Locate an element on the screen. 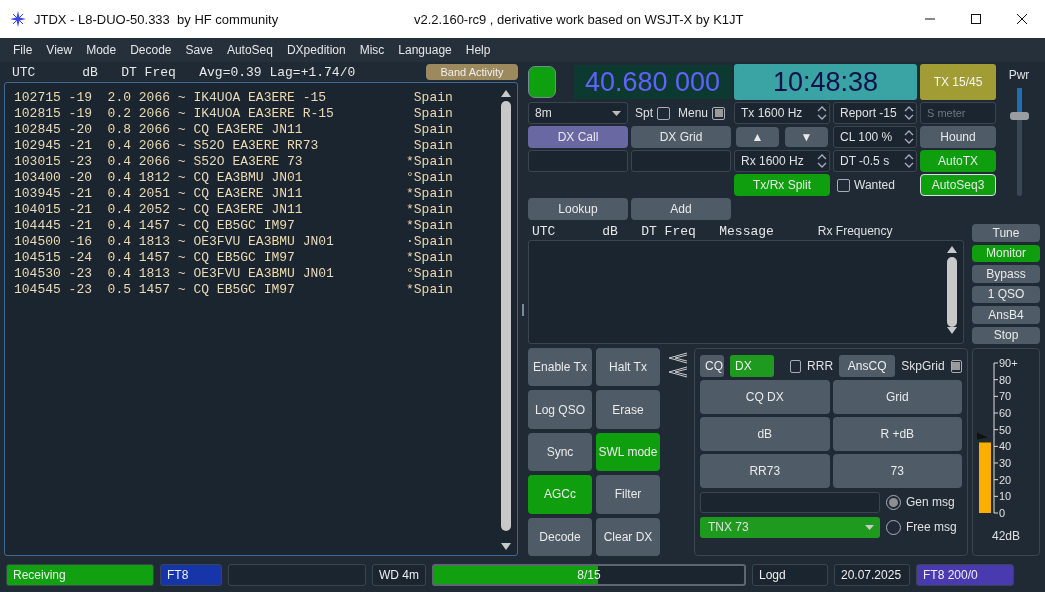 The height and width of the screenshot is (592, 1045). free-text-field is located at coordinates (790, 502).